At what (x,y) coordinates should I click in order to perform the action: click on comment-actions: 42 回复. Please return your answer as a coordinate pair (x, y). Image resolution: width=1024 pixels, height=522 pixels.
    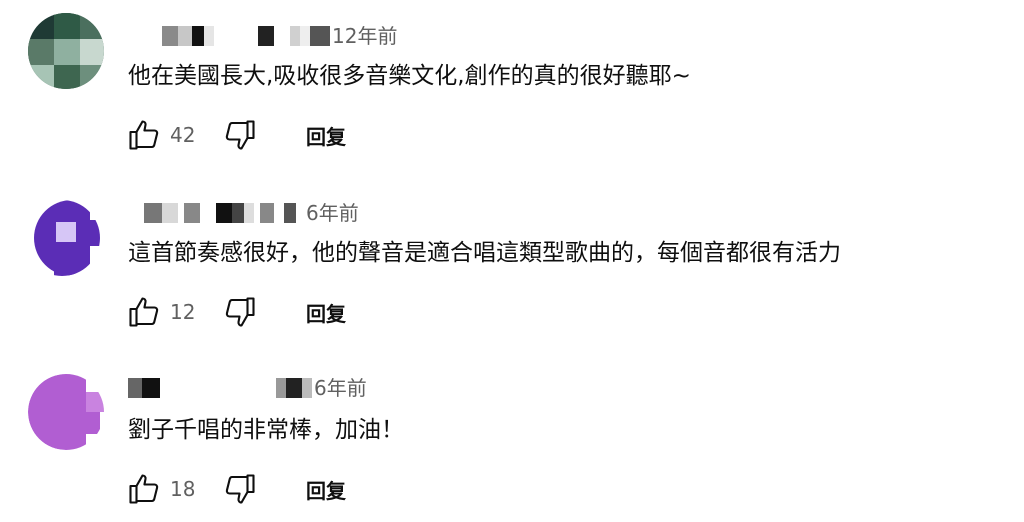
    Looking at the image, I should click on (235, 135).